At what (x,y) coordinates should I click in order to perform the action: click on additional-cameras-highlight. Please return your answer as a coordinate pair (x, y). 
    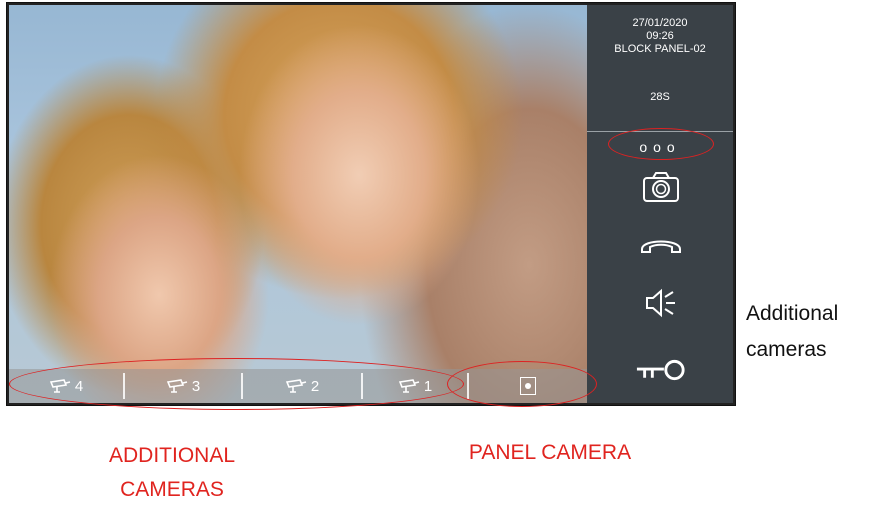
    Looking at the image, I should click on (236, 384).